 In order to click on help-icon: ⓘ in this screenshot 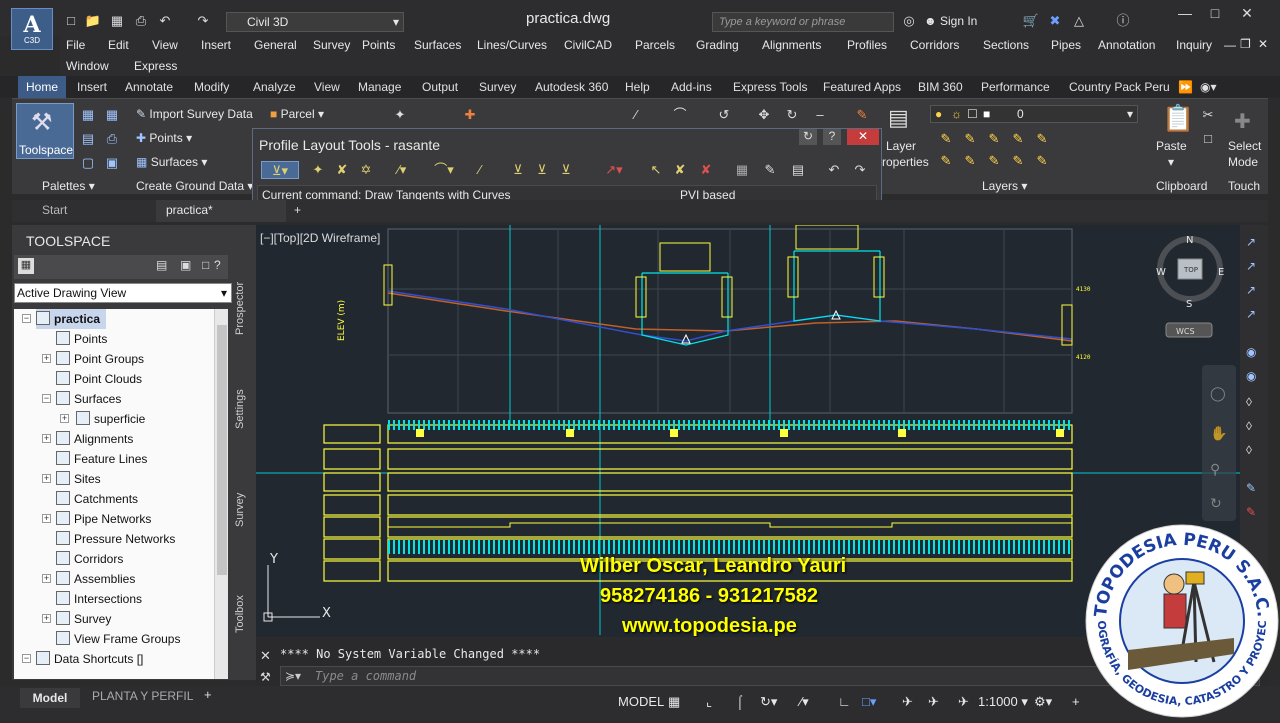, I will do `click(1123, 21)`.